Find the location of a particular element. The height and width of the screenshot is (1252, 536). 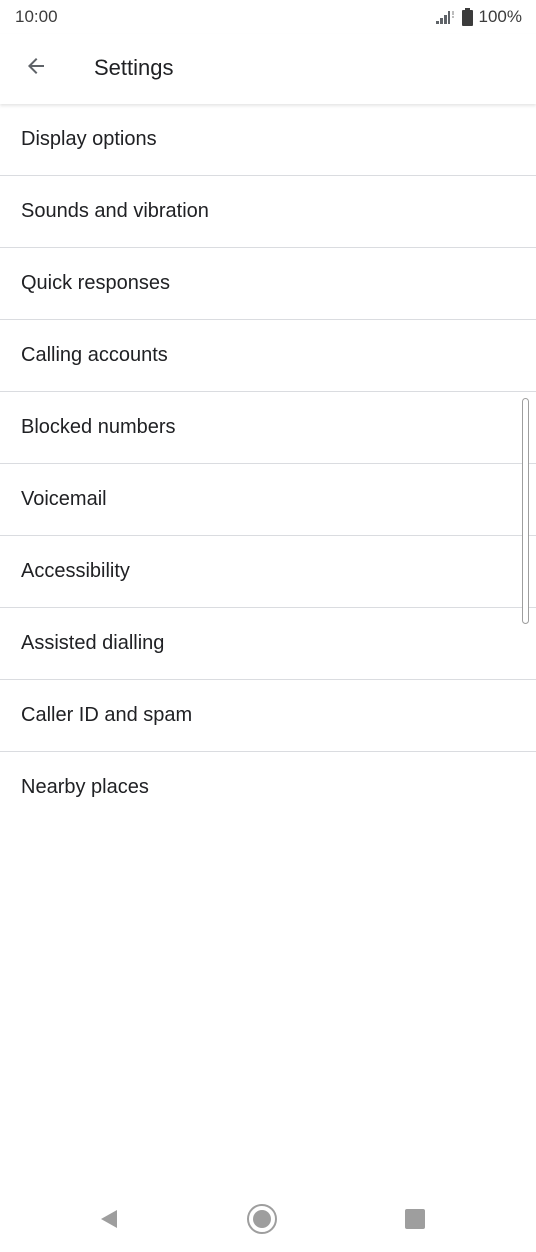

status-bar: 10:00 100% is located at coordinates (268, 17).